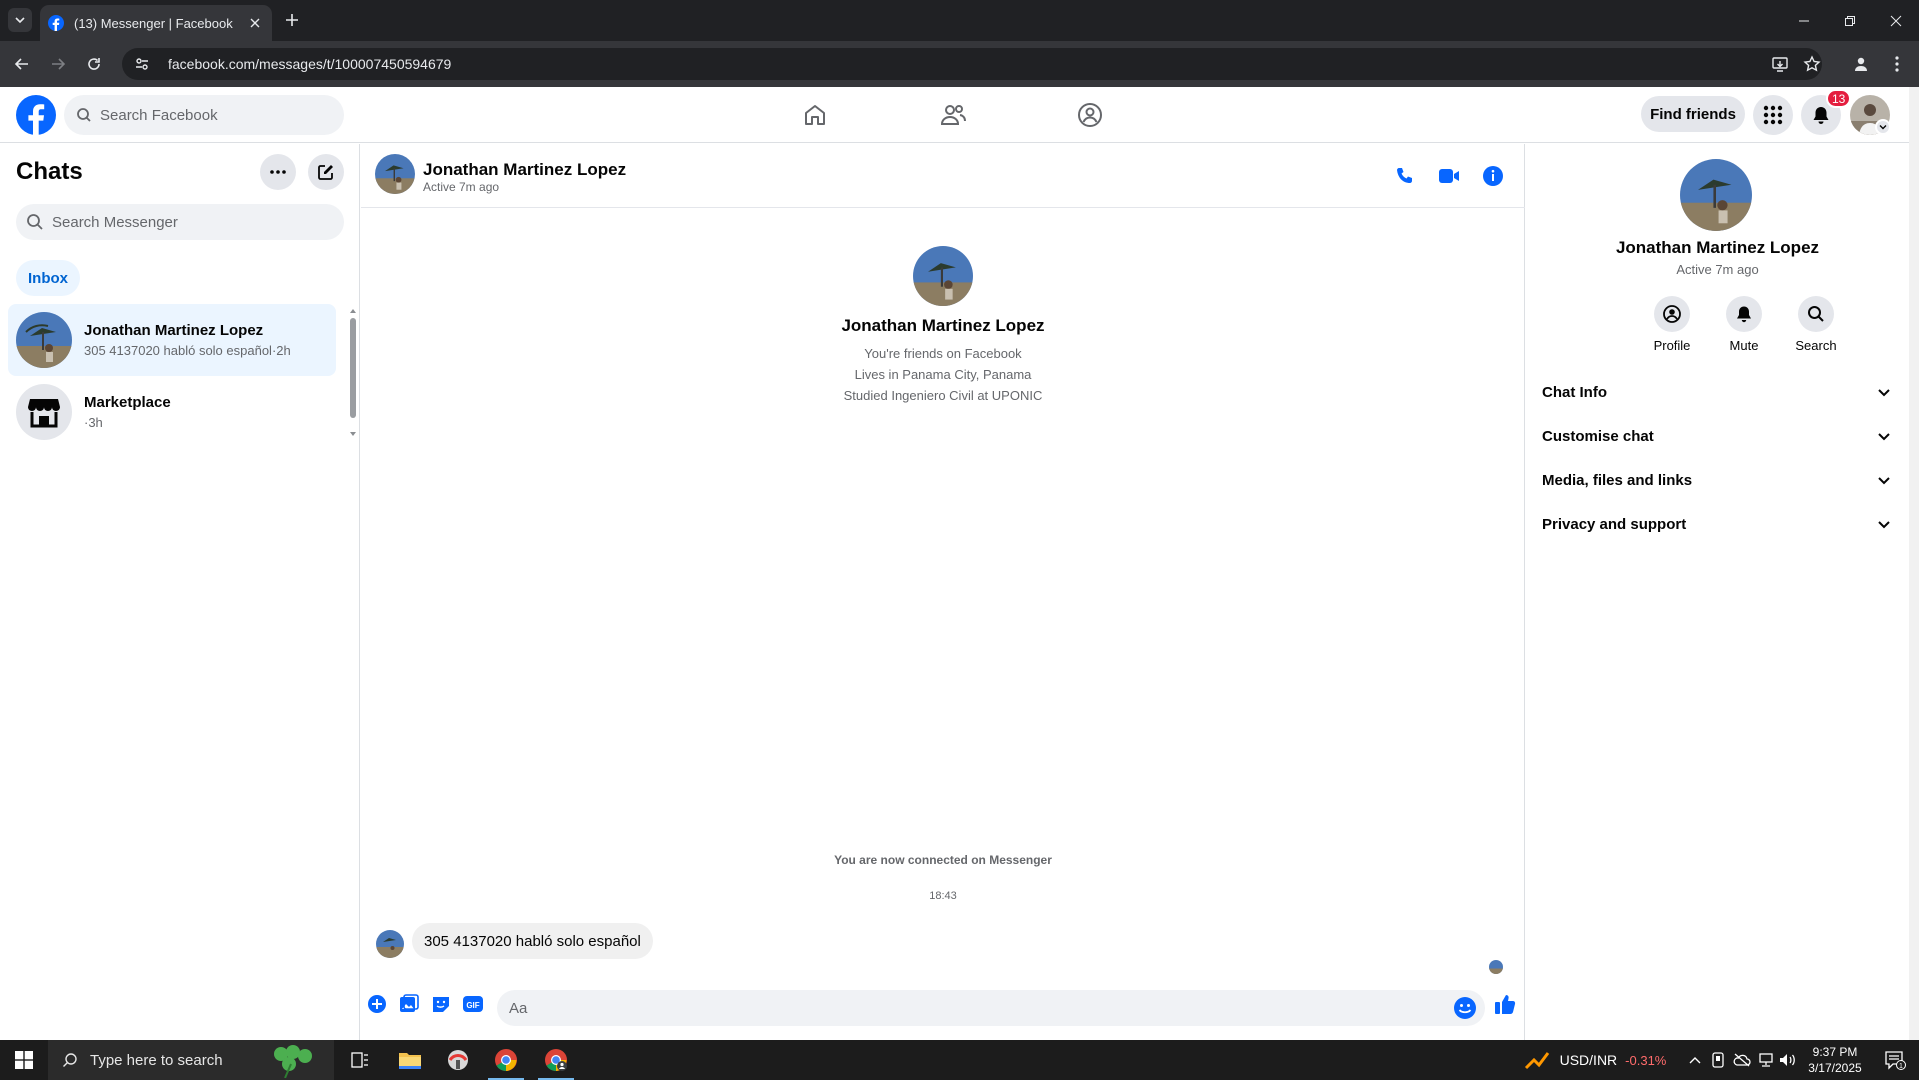 The image size is (1919, 1080). Describe the element at coordinates (1883, 127) in the screenshot. I see `account-menu-chevron` at that location.